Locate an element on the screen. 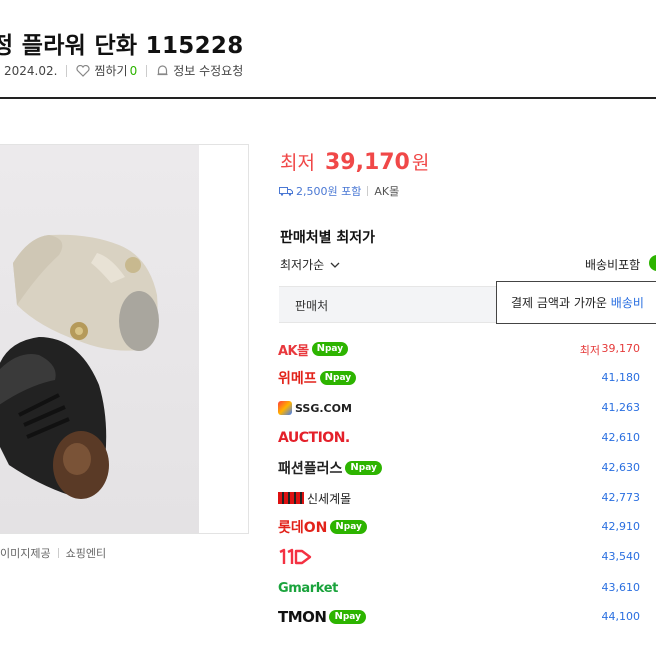 The width and height of the screenshot is (656, 656). seller-logo-tmon: TMON Npay is located at coordinates (322, 617).